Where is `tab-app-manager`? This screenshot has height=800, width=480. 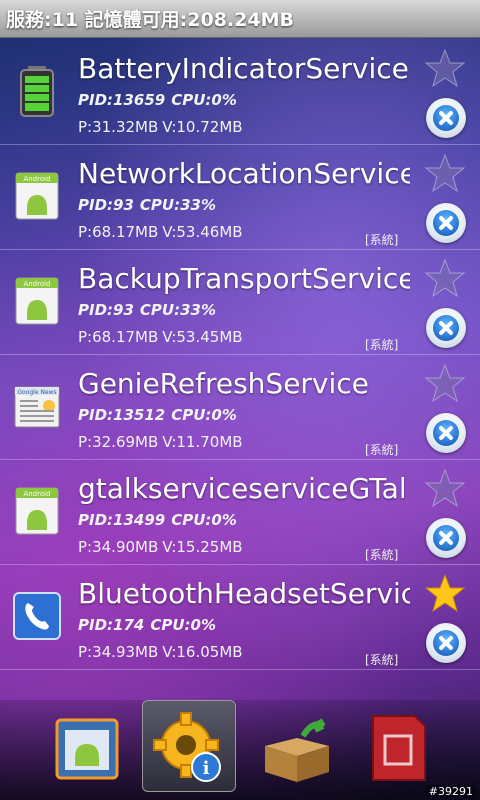 tab-app-manager is located at coordinates (89, 746).